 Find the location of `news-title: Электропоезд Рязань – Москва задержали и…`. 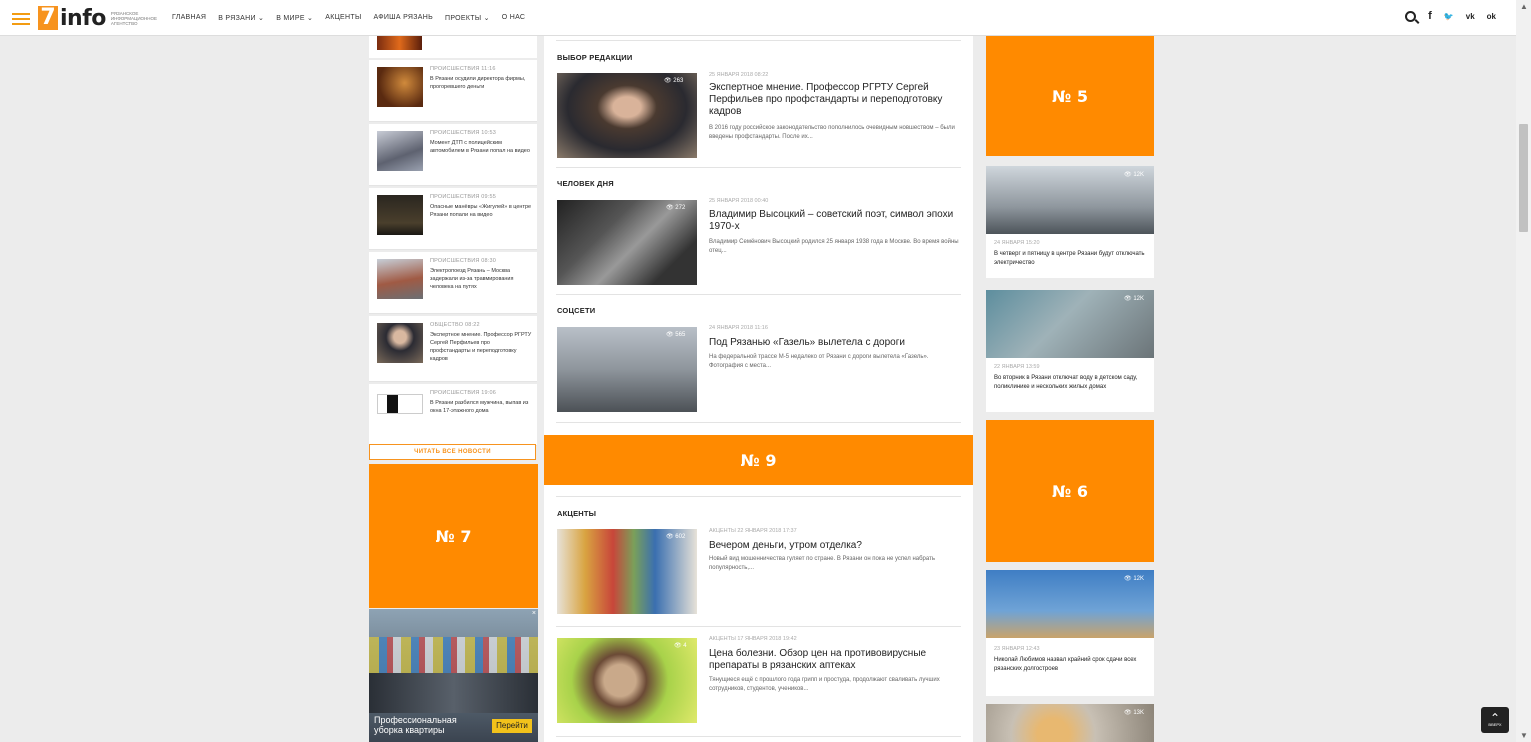

news-title: Электропоезд Рязань – Москва задержали и… is located at coordinates (481, 279).